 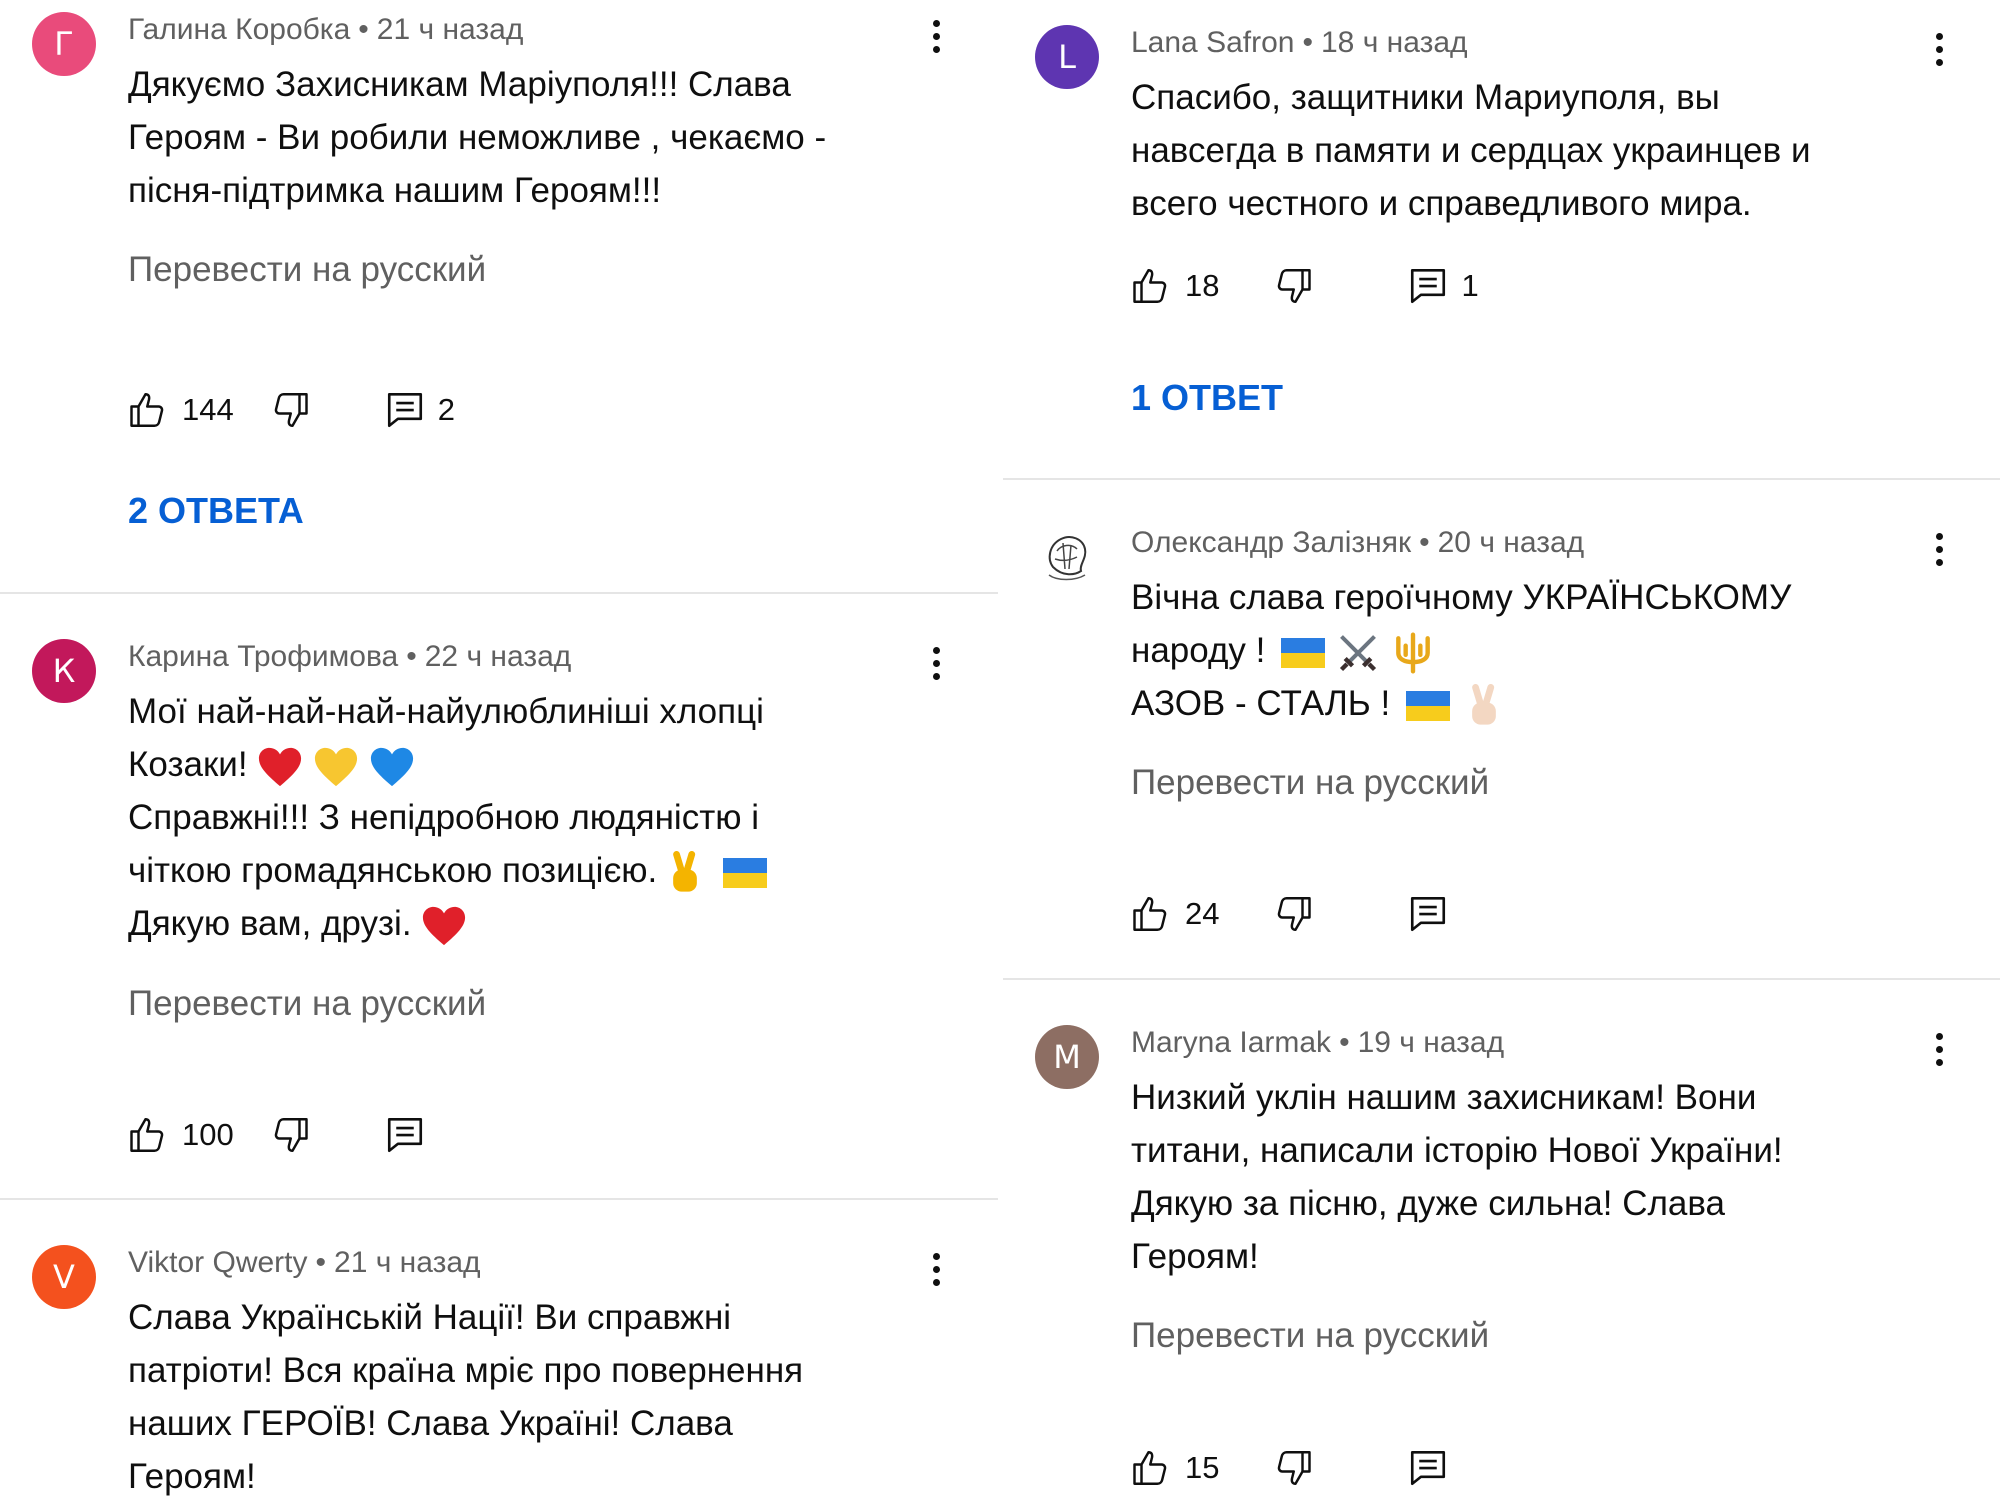 I want to click on author-name: Maryna Iarmak, so click(x=1231, y=1042).